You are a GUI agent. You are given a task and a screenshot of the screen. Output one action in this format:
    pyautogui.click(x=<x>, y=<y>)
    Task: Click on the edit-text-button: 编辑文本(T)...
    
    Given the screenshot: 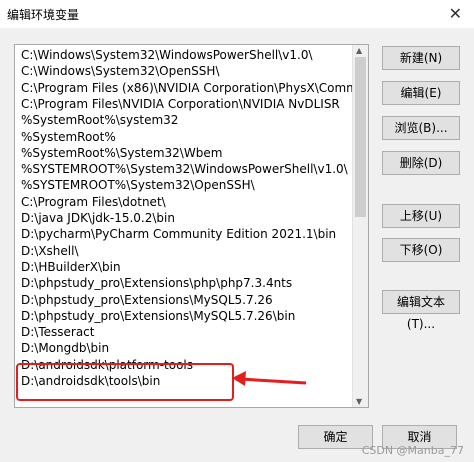 What is the action you would take?
    pyautogui.click(x=421, y=310)
    